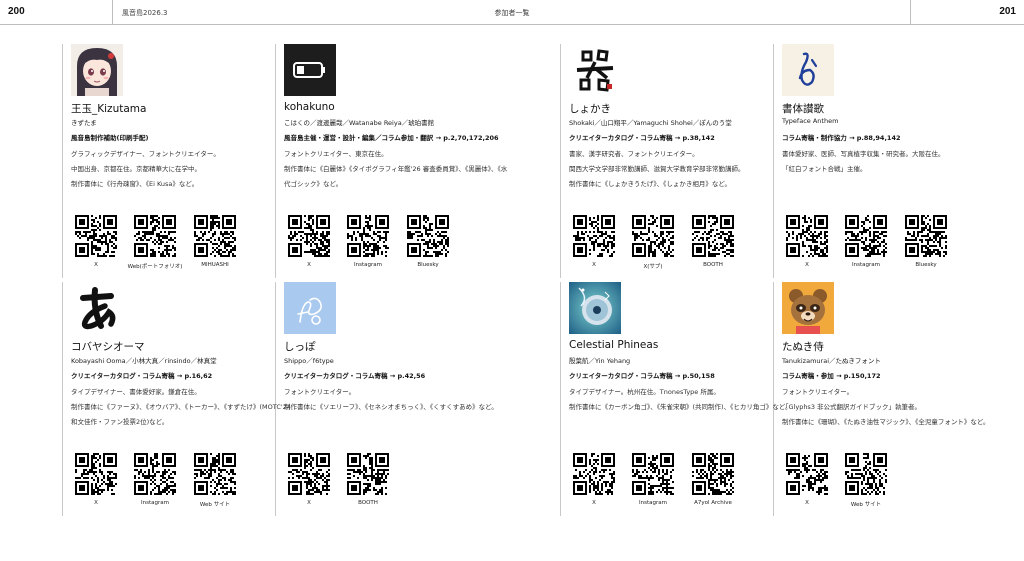  I want to click on page-number-right: 201, so click(1007, 11).